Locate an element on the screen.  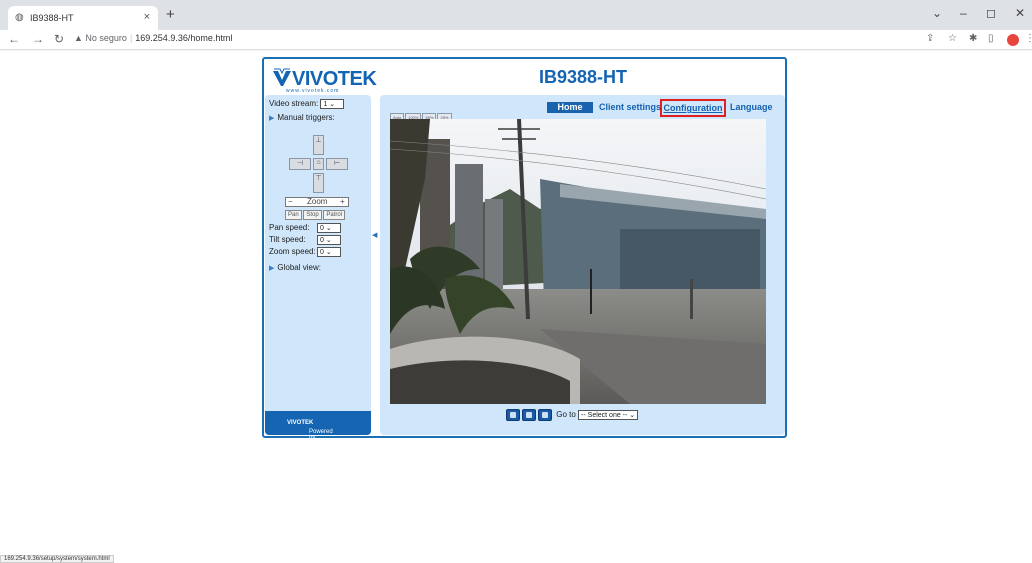
global-view: ▶ Global view: is located at coordinates (295, 267).